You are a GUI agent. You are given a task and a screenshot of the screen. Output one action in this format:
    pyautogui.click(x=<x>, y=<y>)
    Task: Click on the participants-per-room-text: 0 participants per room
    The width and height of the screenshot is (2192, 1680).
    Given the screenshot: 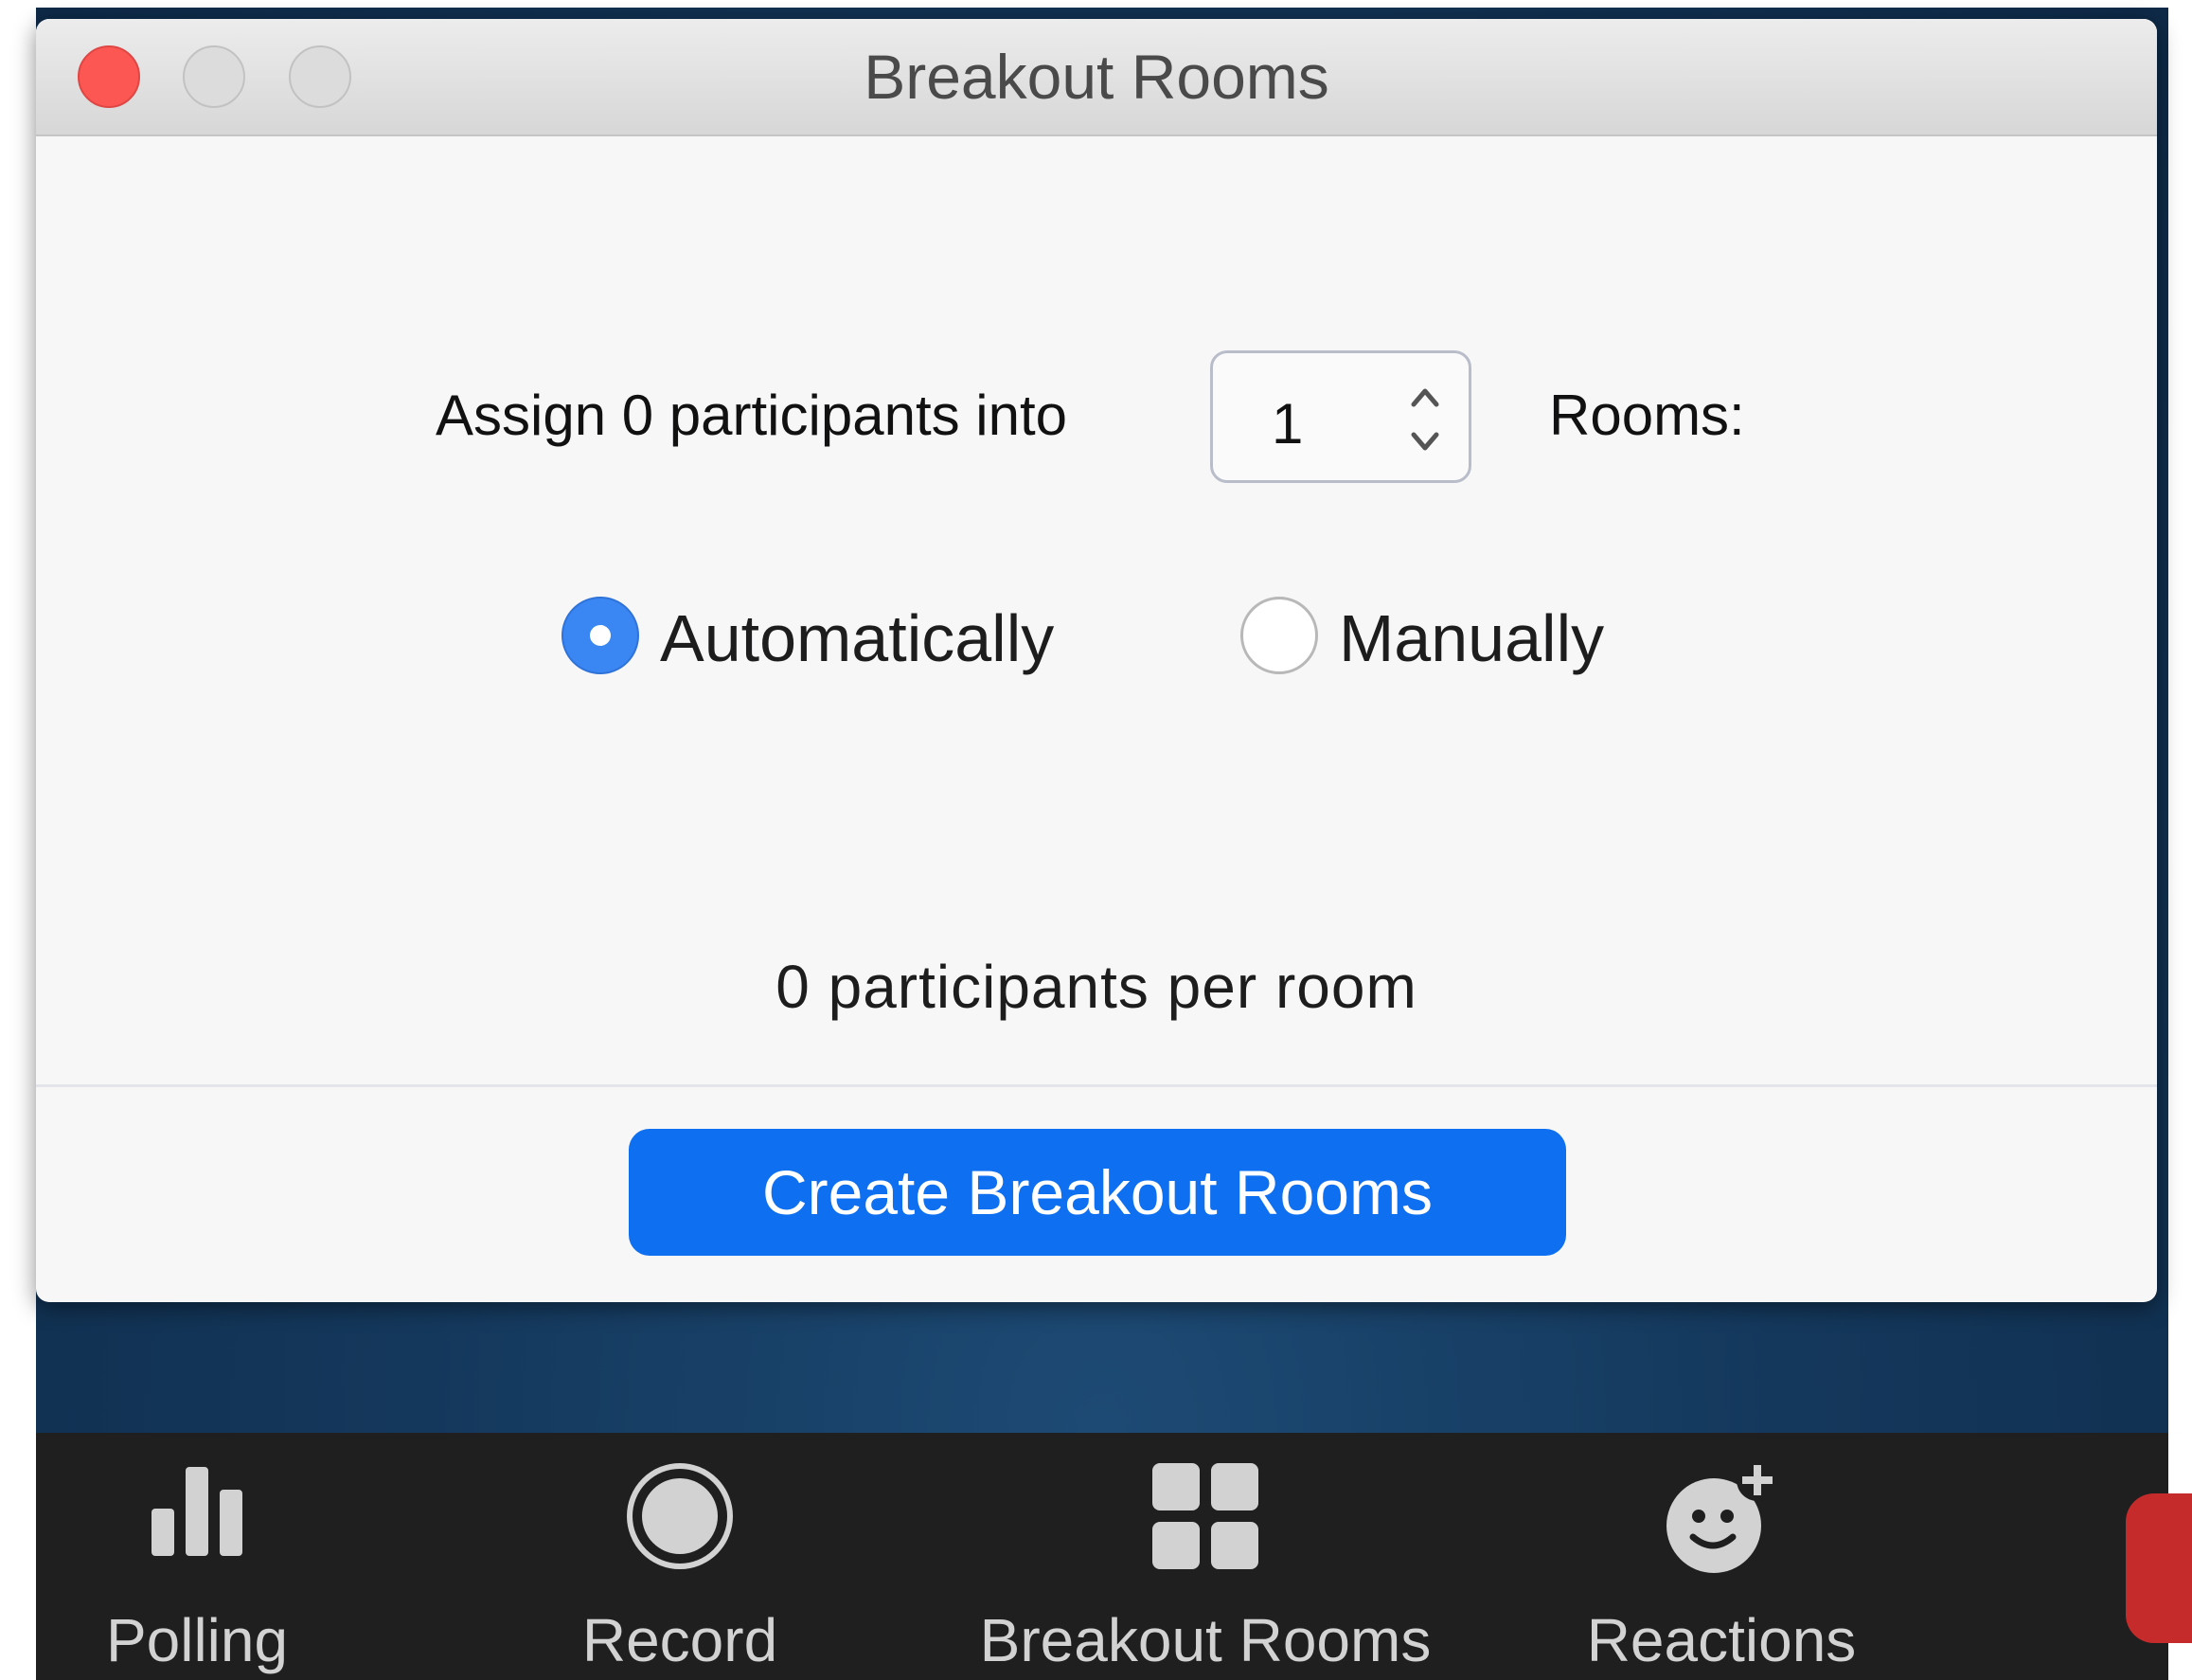 What is the action you would take?
    pyautogui.click(x=1096, y=987)
    